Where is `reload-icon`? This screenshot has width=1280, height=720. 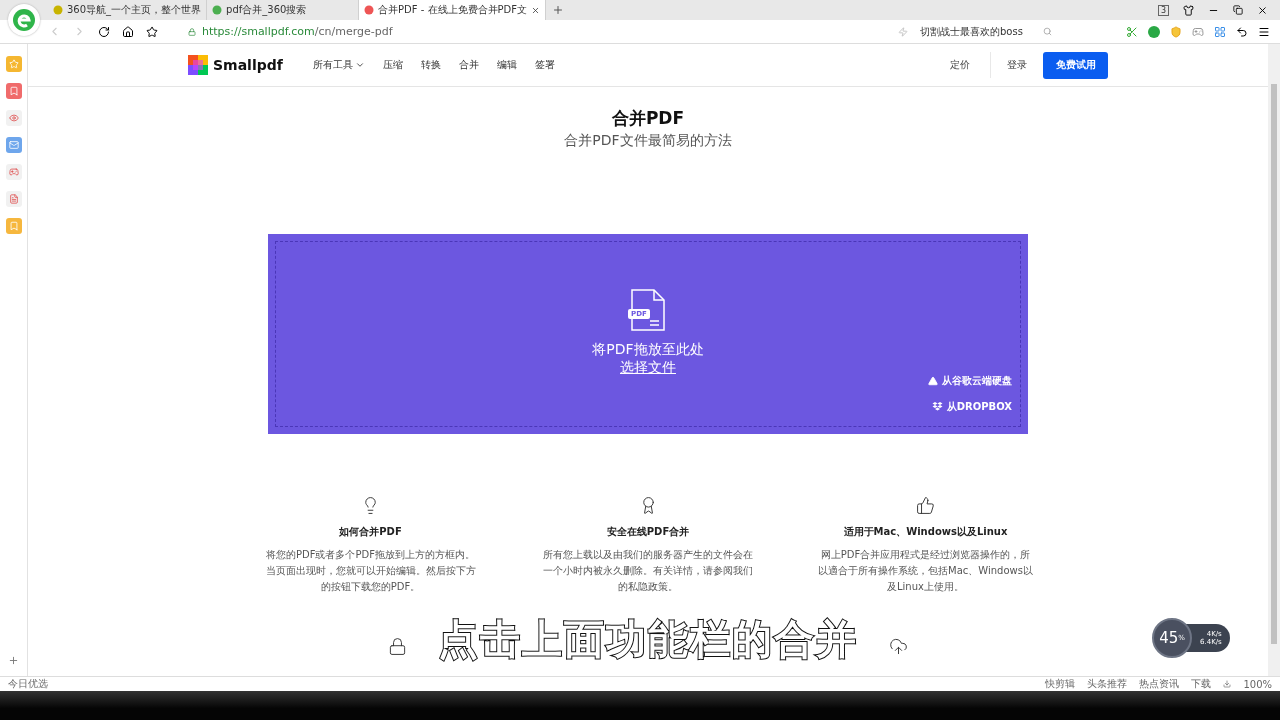 reload-icon is located at coordinates (104, 31).